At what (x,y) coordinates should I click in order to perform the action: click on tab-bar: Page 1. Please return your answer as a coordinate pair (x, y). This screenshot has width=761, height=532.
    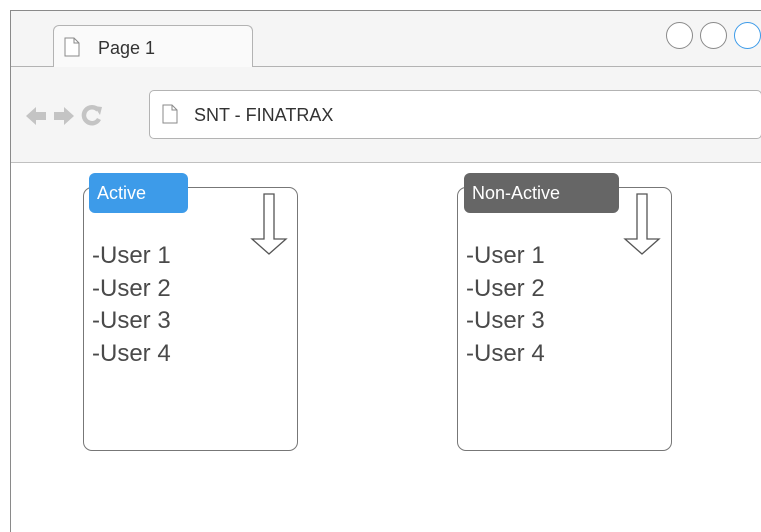
    Looking at the image, I should click on (386, 39).